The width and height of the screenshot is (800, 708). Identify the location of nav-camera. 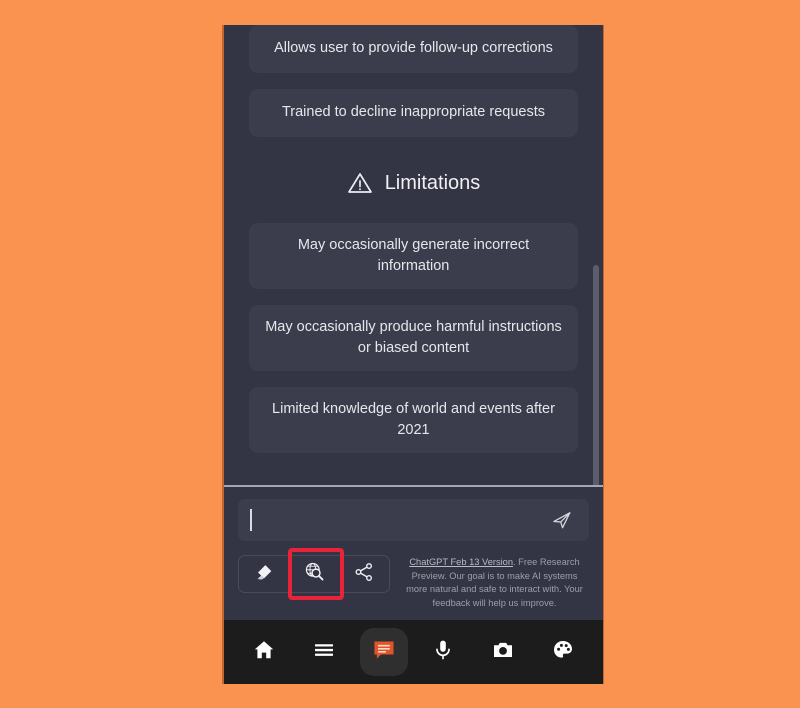
(503, 652).